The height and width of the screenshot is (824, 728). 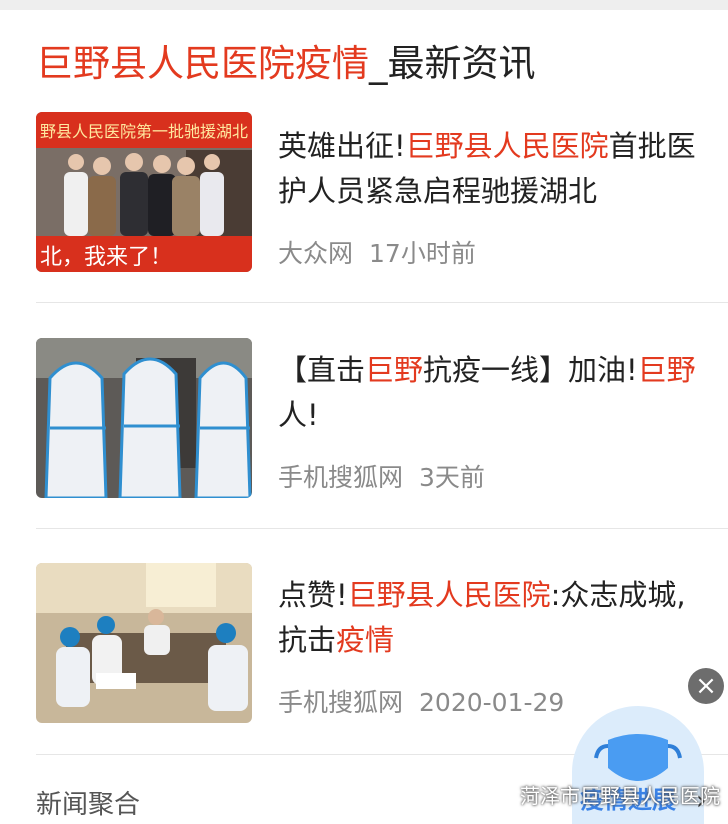 What do you see at coordinates (144, 192) in the screenshot?
I see `news-thumbnail: 野县人民医院第一批驰援湖北 北，我来了！` at bounding box center [144, 192].